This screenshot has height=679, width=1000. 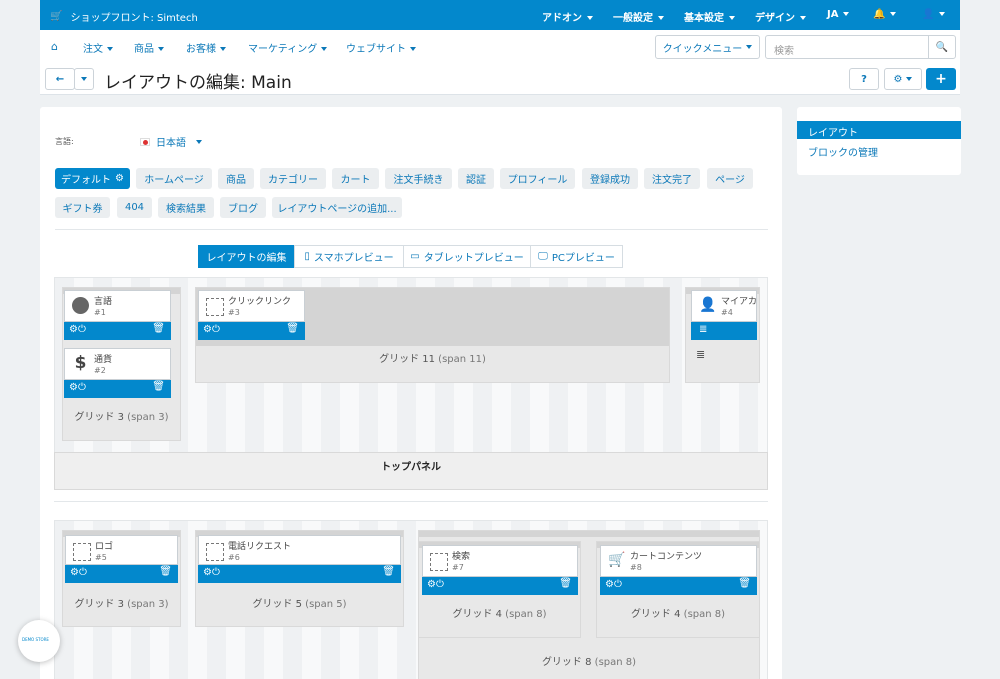 I want to click on tab-tablet-preview: ▭ タブレットプレビュー, so click(x=467, y=256).